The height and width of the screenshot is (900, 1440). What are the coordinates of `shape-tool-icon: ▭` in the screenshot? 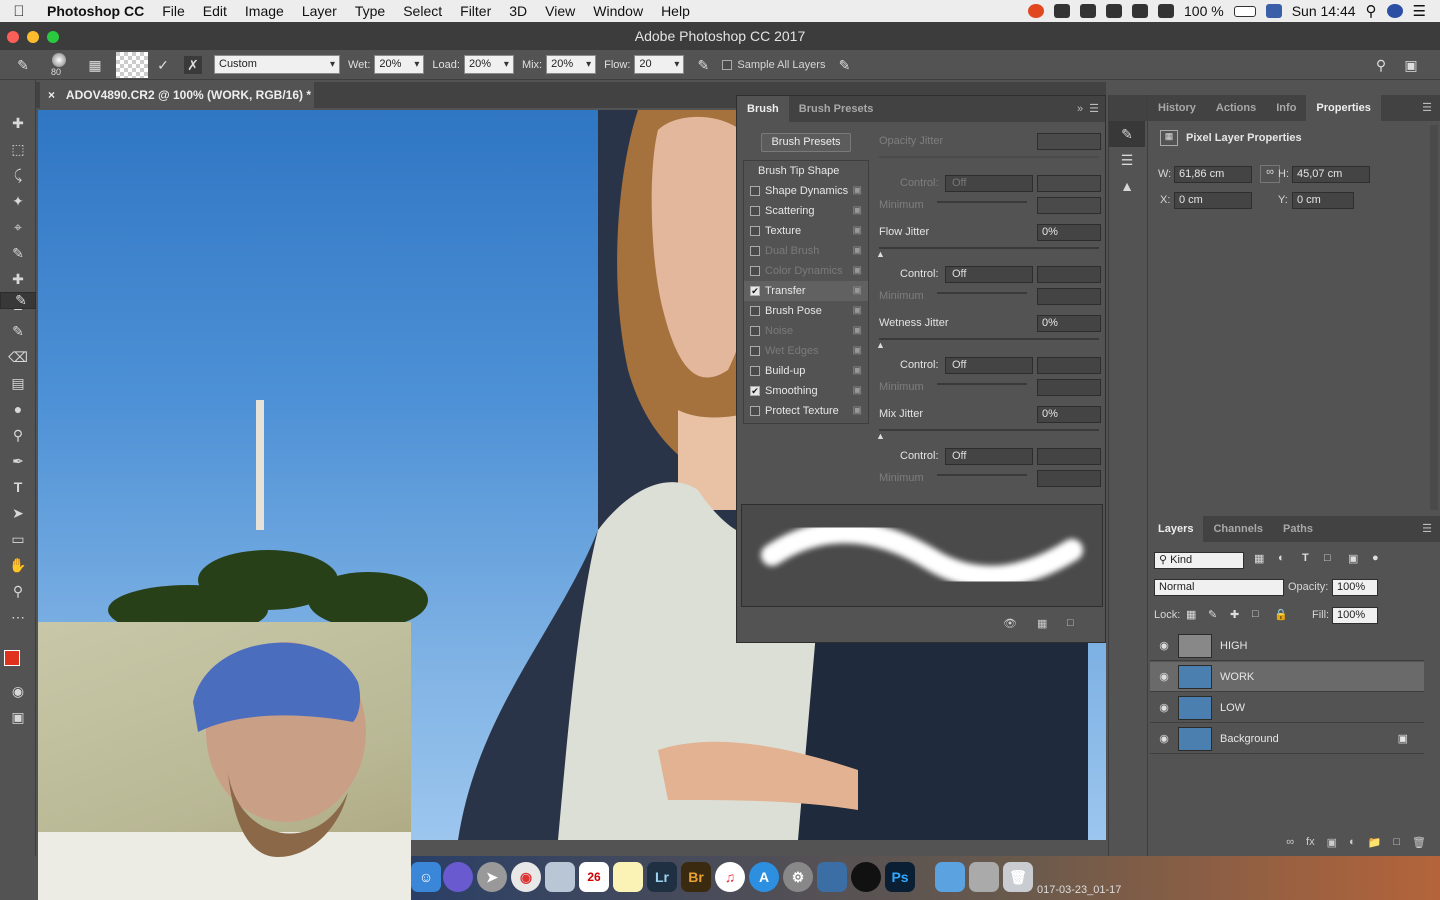 It's located at (18, 539).